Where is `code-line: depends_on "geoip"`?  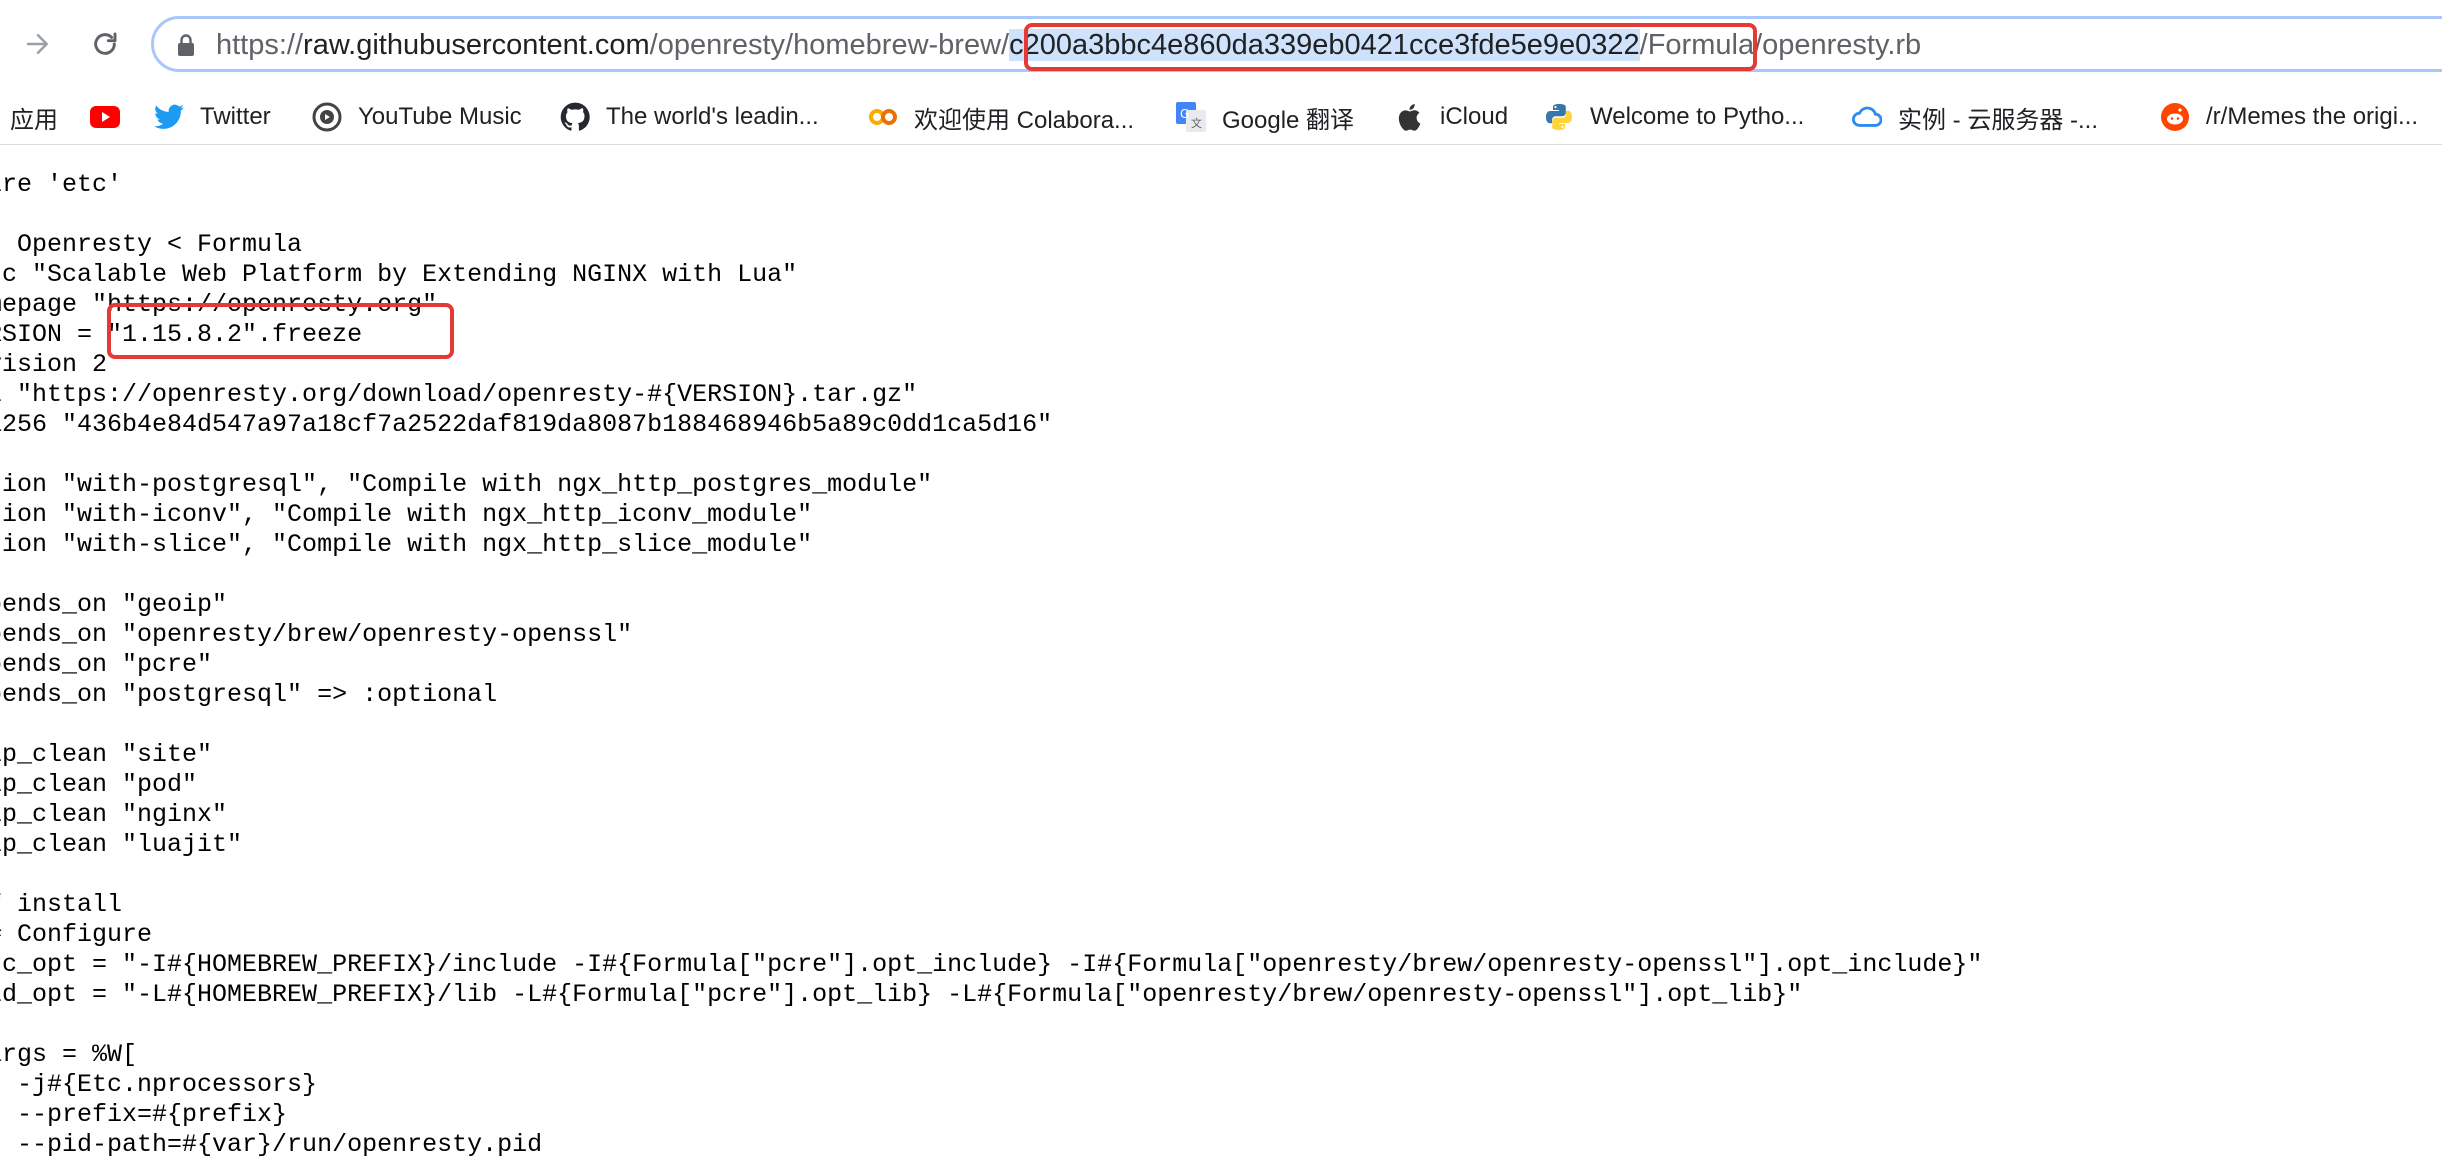 code-line: depends_on "geoip" is located at coordinates (114, 604).